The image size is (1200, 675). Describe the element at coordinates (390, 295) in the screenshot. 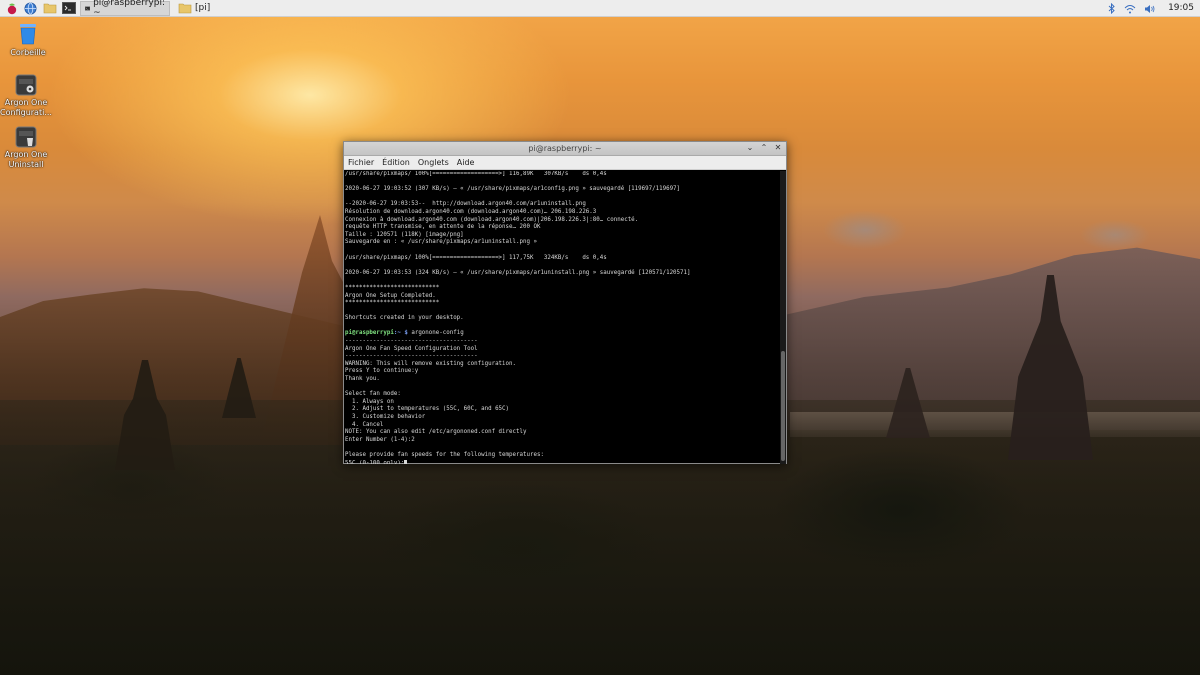

I see `terminal-line: Argon One Setup Completed.` at that location.